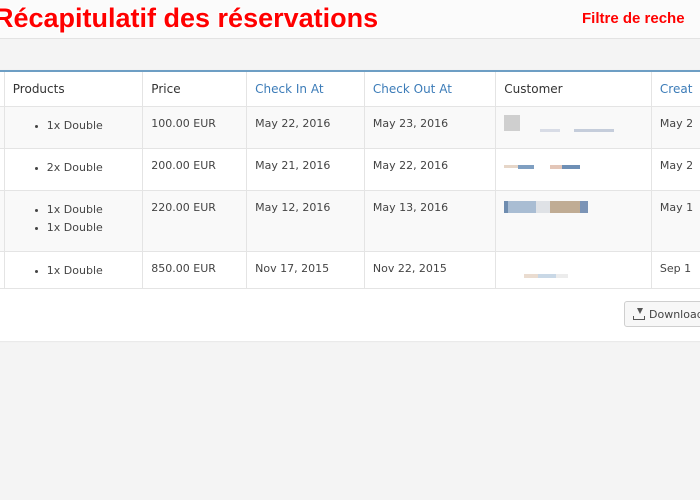 This screenshot has width=700, height=500. What do you see at coordinates (189, 18) in the screenshot?
I see `page-title-overlay: Récapitulatif des réservations` at bounding box center [189, 18].